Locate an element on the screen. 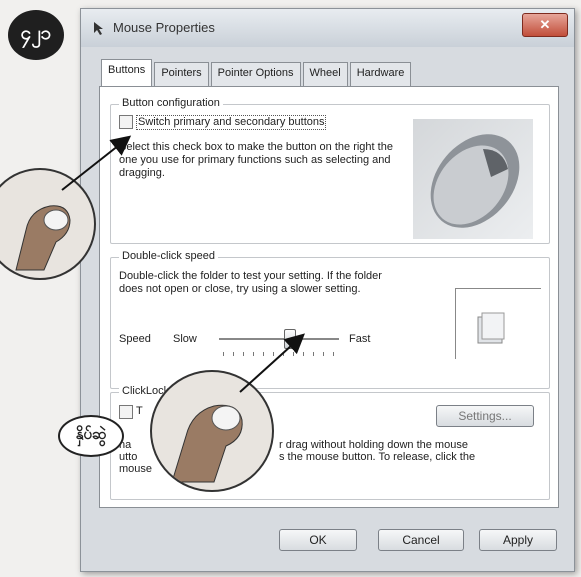  mouse-pointer-icon is located at coordinates (98, 28).